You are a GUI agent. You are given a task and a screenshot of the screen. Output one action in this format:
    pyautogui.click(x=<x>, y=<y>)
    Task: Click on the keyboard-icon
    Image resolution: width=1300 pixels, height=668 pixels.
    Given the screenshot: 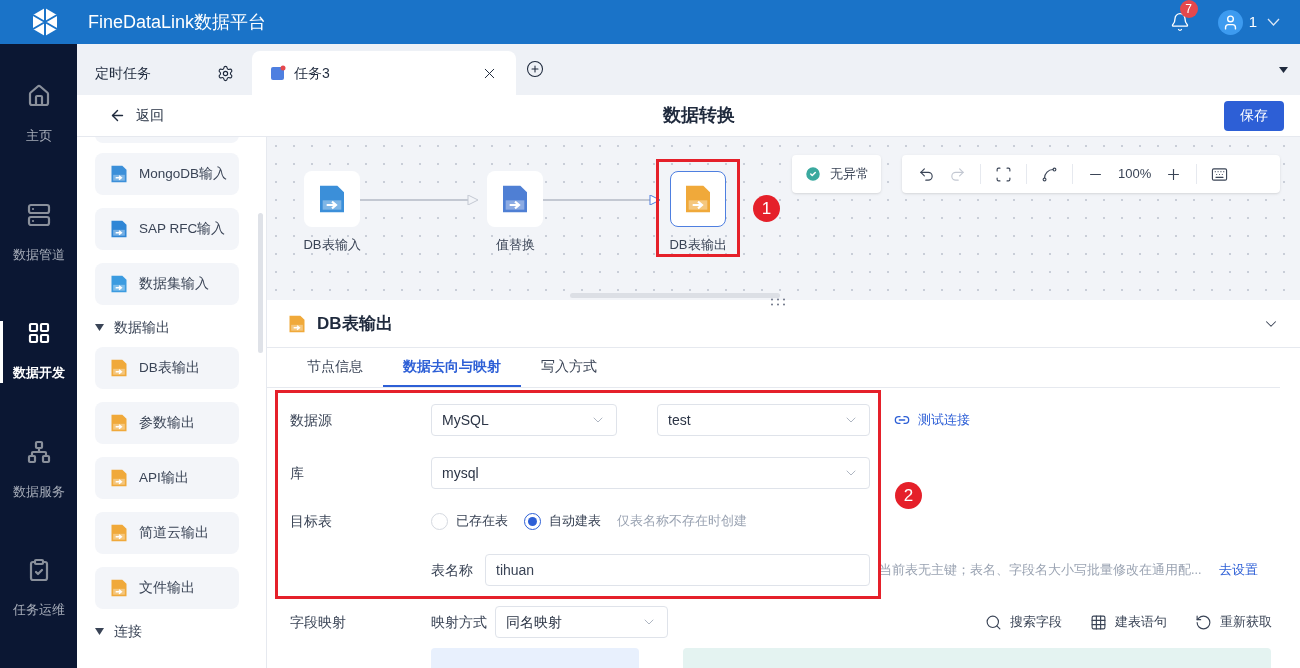 What is the action you would take?
    pyautogui.click(x=1220, y=174)
    